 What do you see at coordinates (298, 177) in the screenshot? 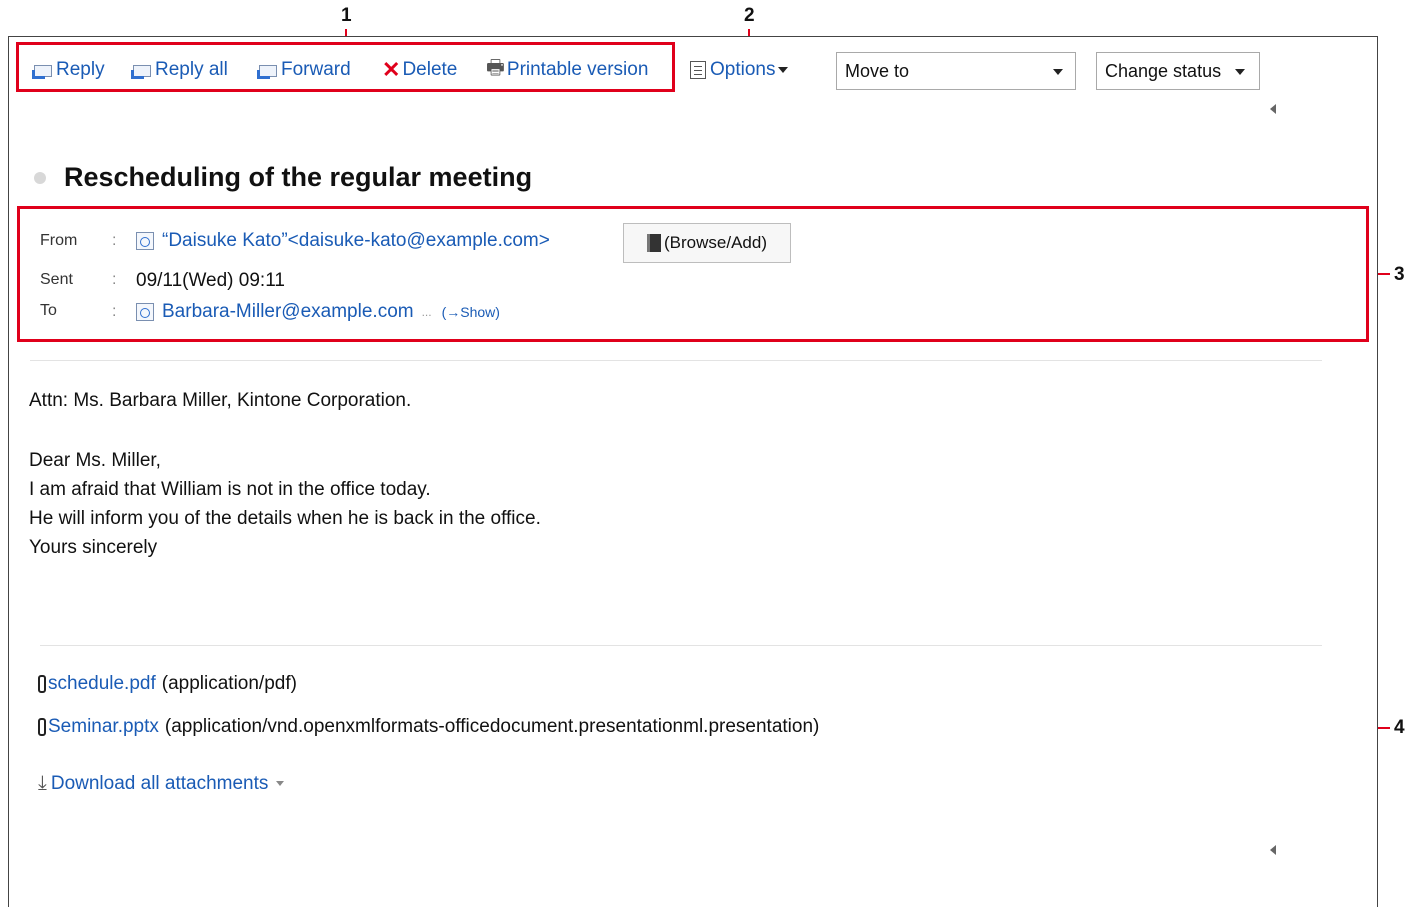
I see `mail-subject: Rescheduling of the regular meeting` at bounding box center [298, 177].